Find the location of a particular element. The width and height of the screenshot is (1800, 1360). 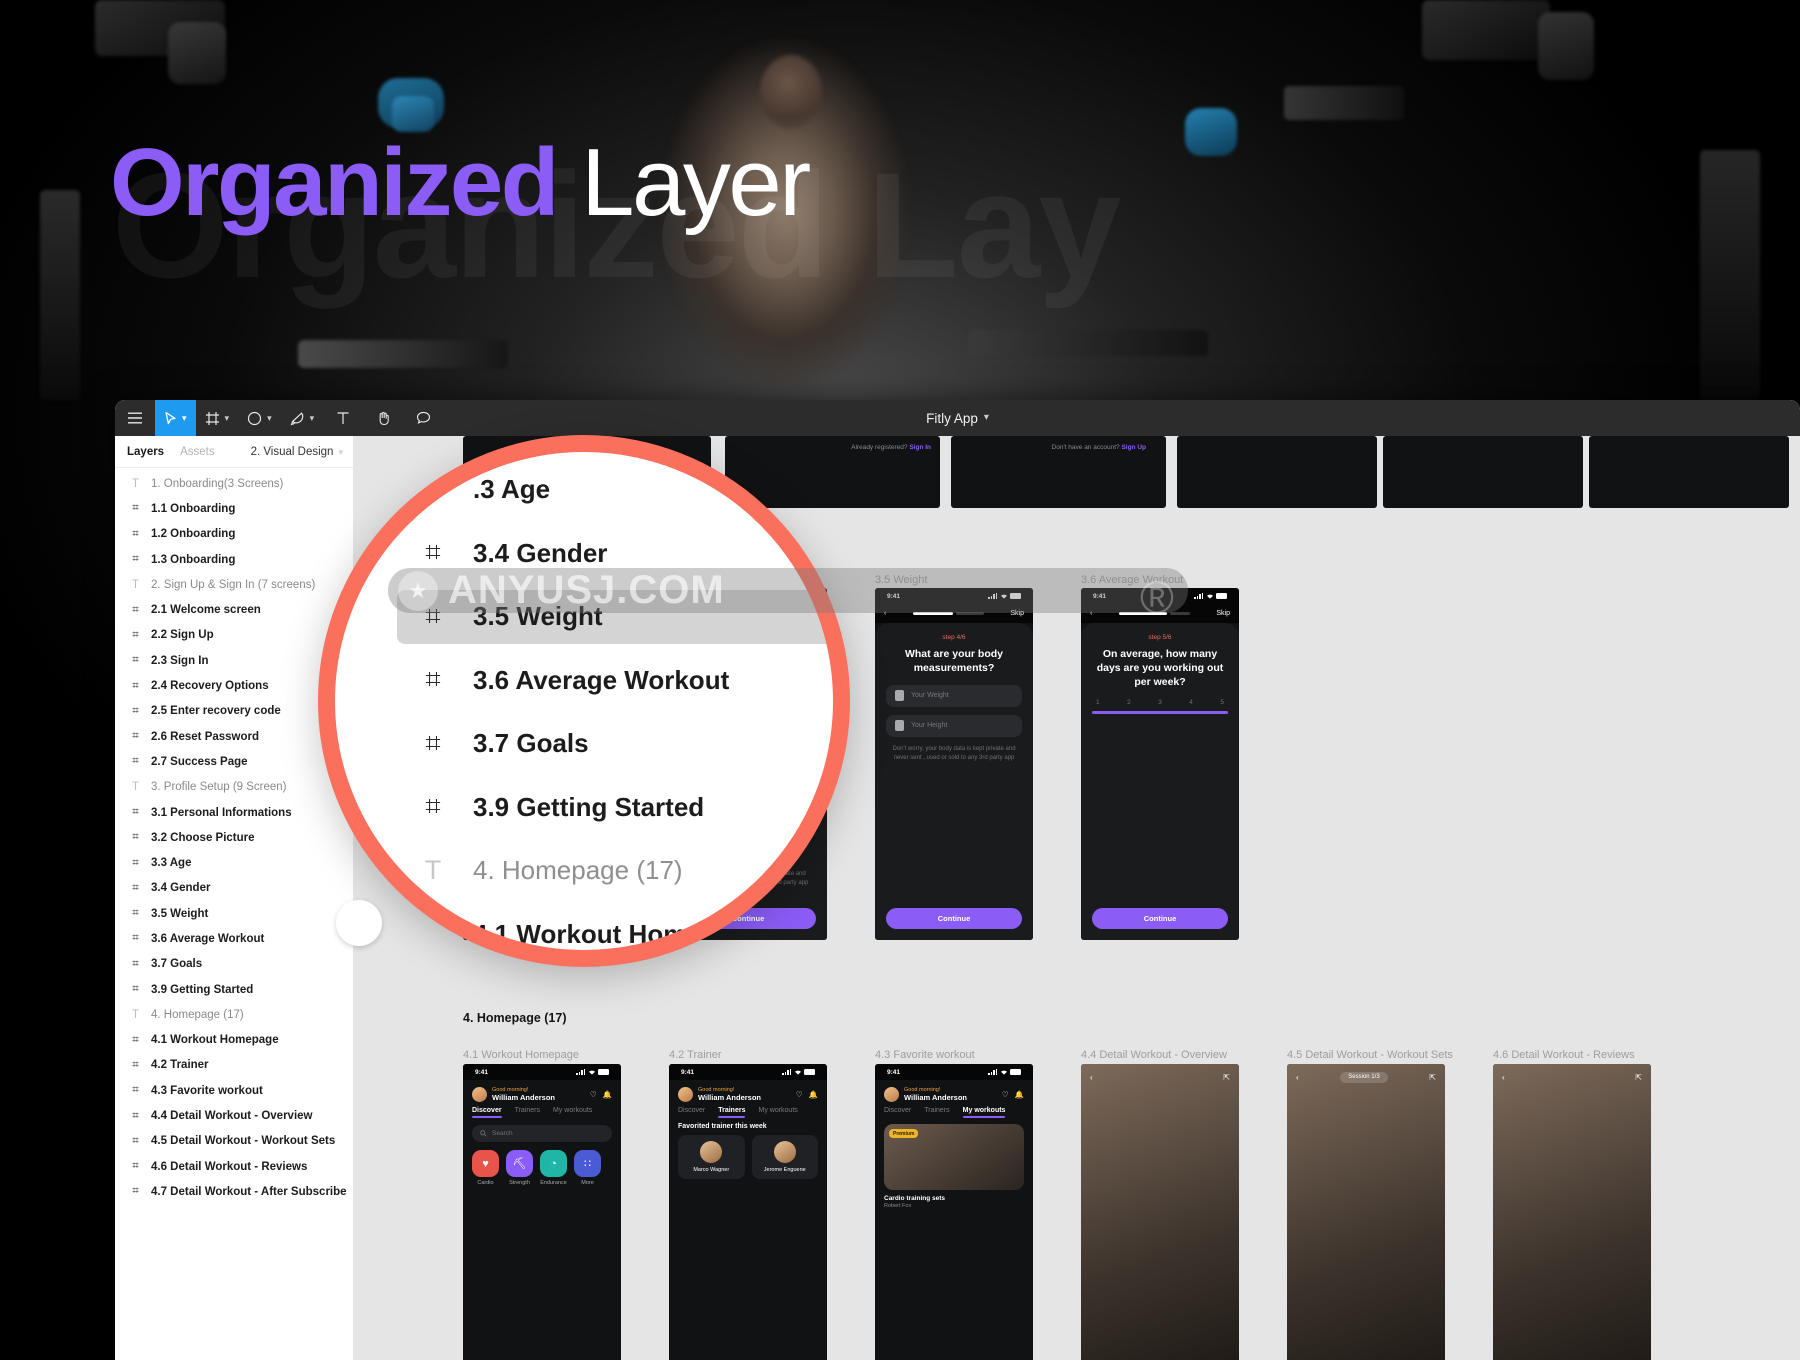

magnified-layer-row: ⌗.3 Age is located at coordinates (584, 490).